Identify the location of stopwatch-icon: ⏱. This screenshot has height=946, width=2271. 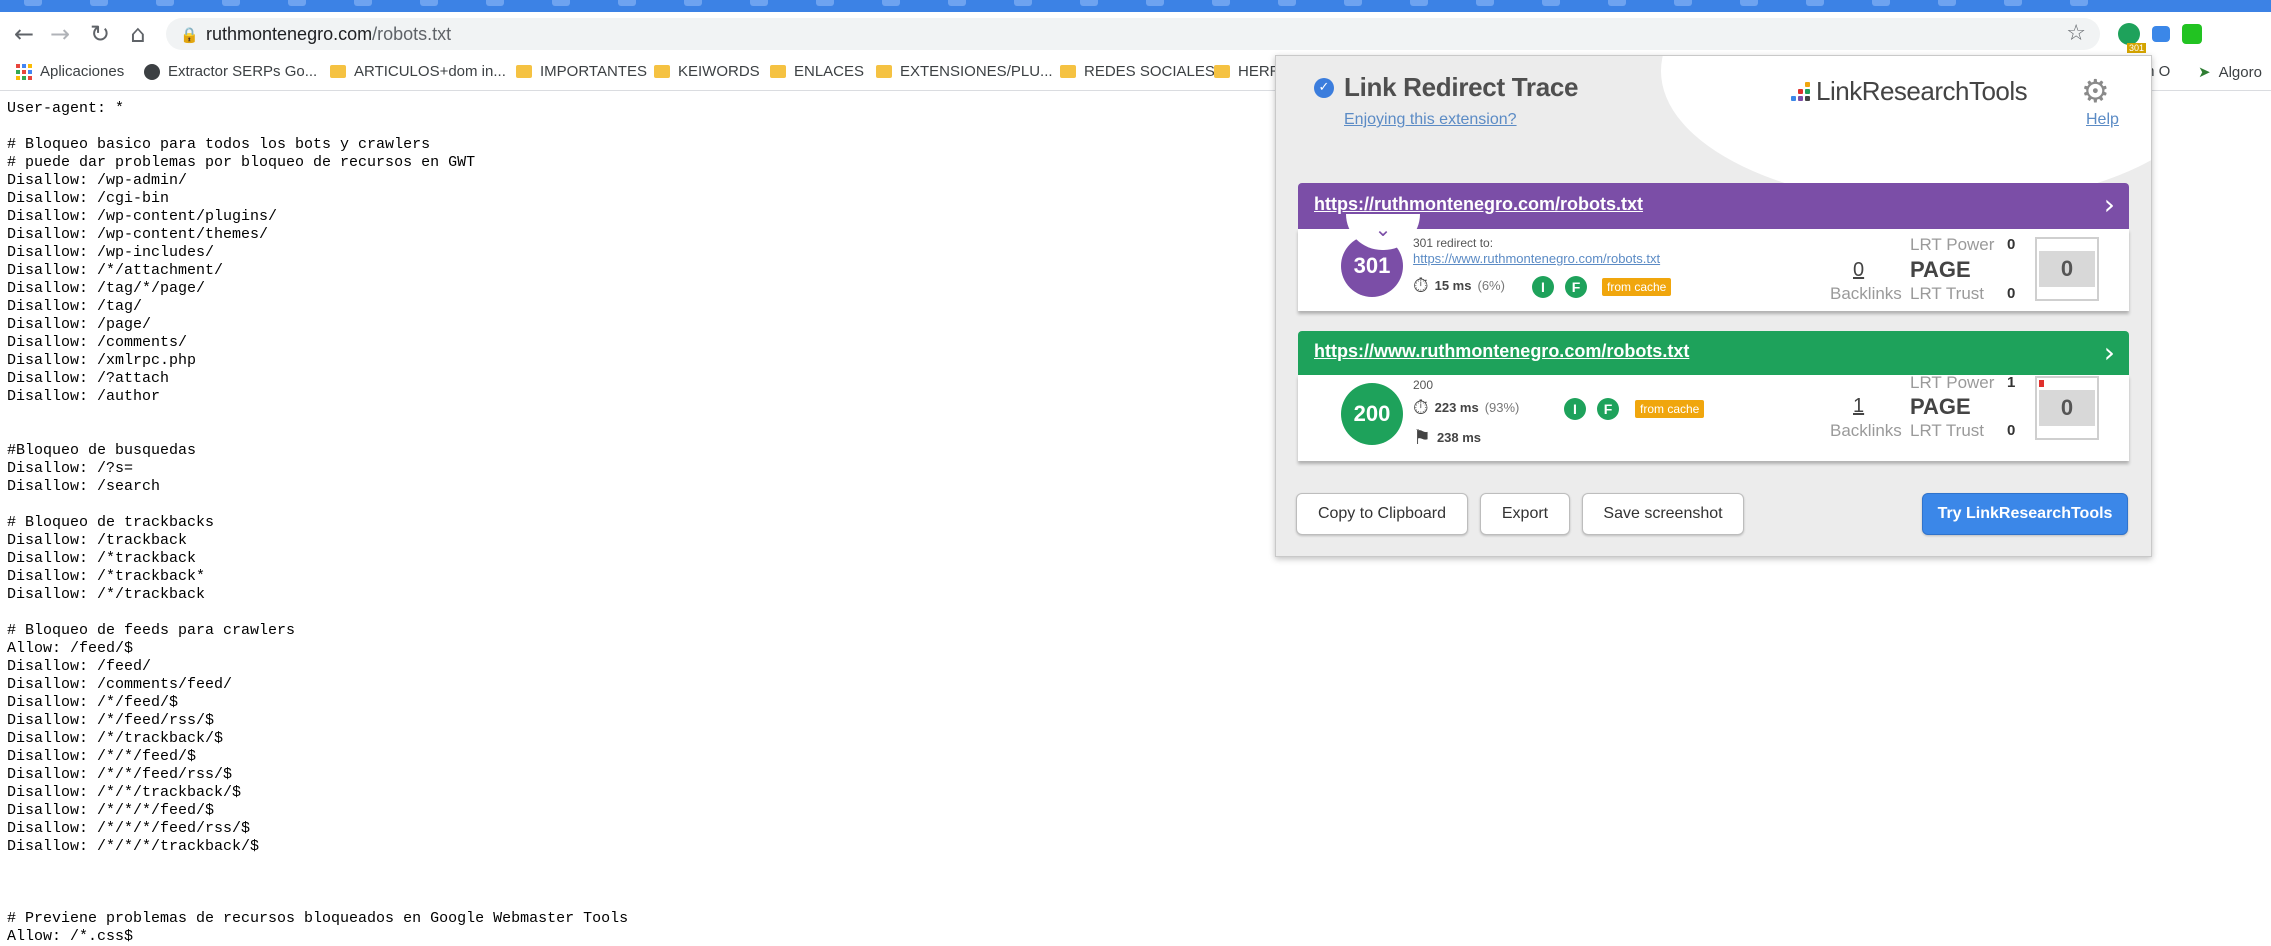
(1421, 285).